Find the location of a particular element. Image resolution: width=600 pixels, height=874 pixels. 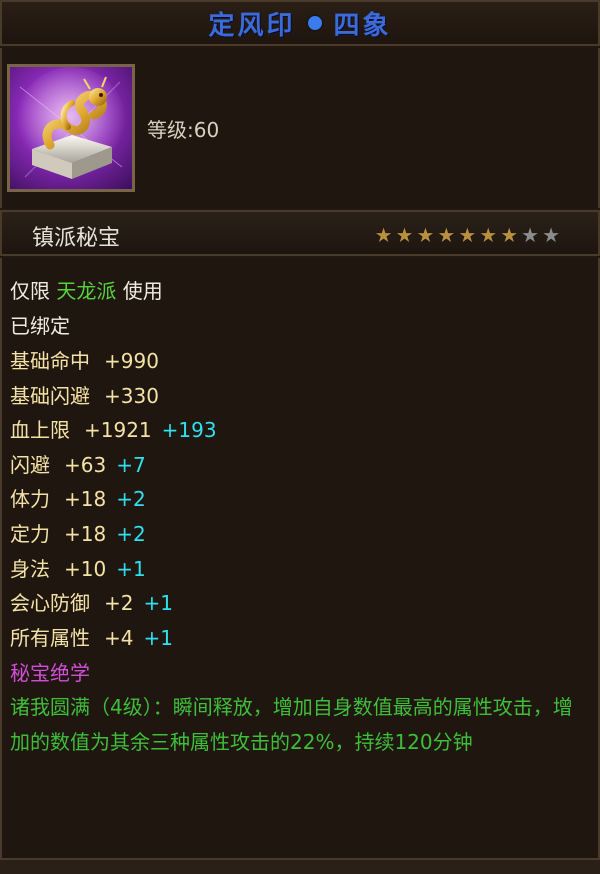

stat-row: 体力 +18 +2 is located at coordinates (78, 499).